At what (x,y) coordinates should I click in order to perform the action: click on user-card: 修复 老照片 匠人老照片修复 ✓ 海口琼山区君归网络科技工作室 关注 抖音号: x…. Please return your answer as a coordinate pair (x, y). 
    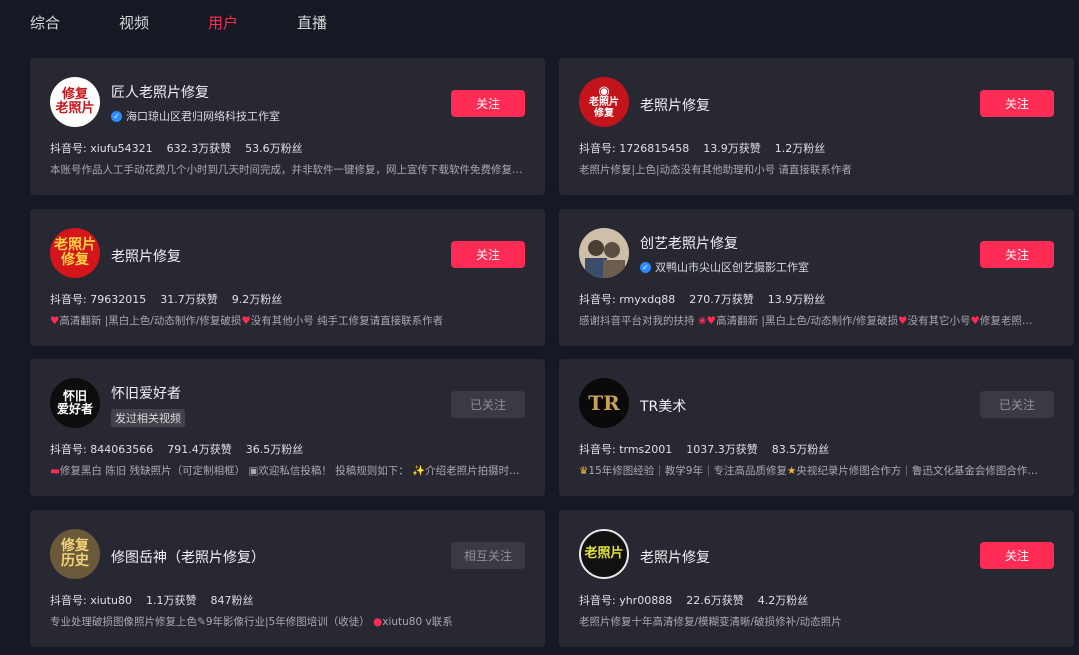
    Looking at the image, I should click on (287, 126).